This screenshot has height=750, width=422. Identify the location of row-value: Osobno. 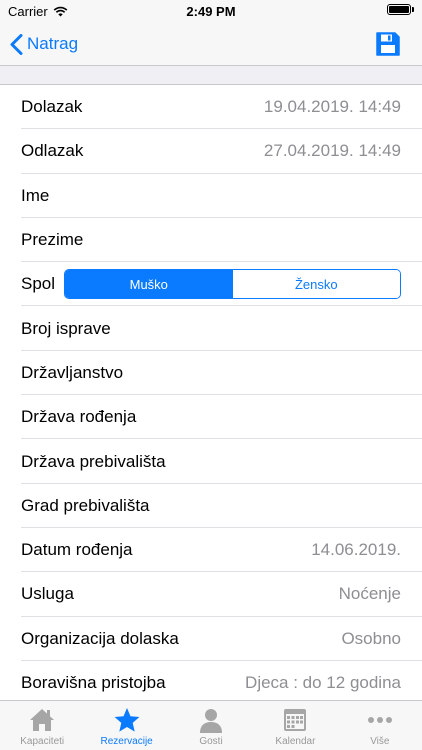
(371, 638).